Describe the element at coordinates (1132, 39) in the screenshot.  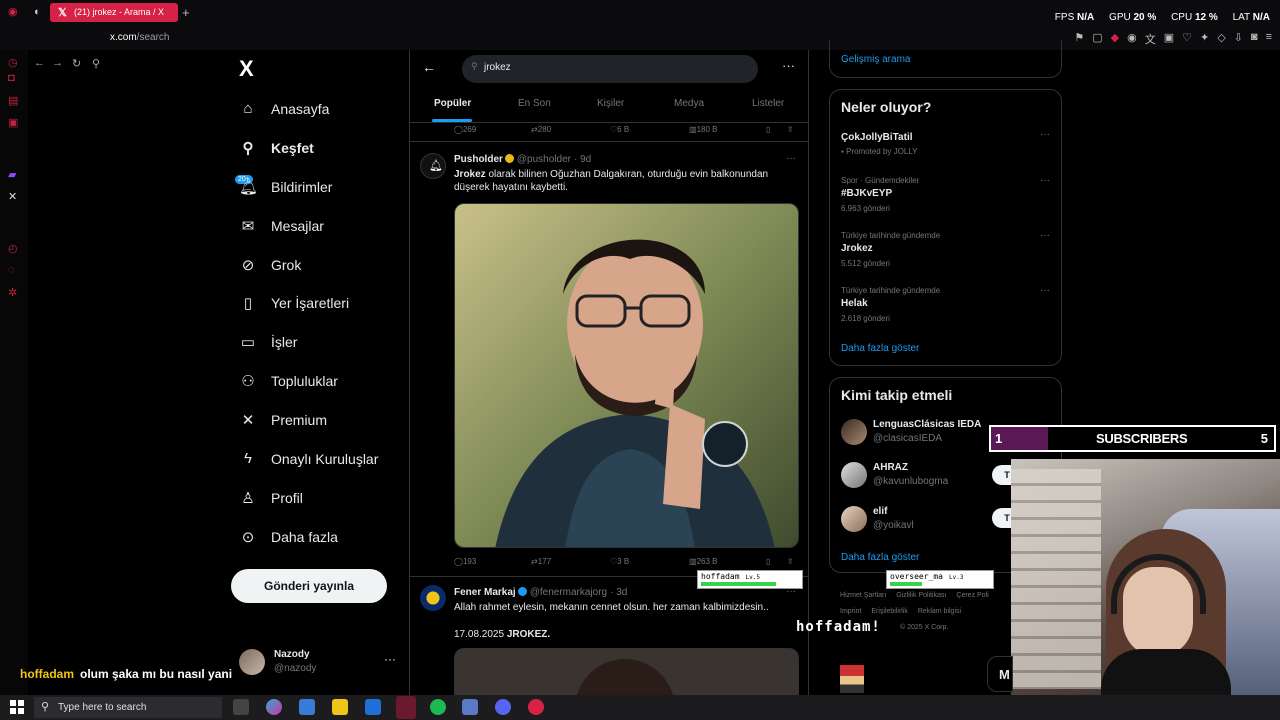
I see `record-icon: ◉` at that location.